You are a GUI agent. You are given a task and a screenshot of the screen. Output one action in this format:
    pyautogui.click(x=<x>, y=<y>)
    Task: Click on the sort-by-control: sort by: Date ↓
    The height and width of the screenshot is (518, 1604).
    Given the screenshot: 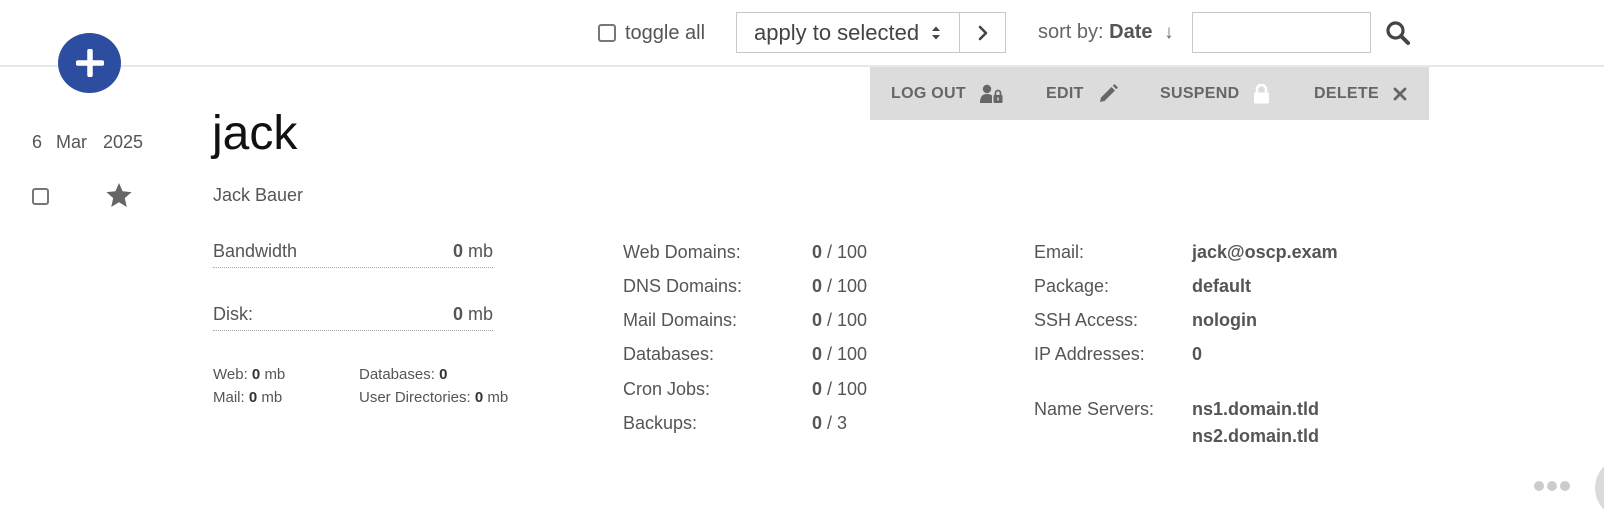 What is the action you would take?
    pyautogui.click(x=1106, y=32)
    